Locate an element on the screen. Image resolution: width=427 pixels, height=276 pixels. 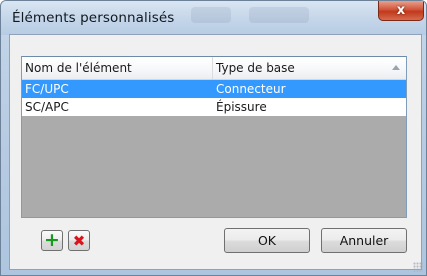
delete-x-icon: ✖ is located at coordinates (79, 241).